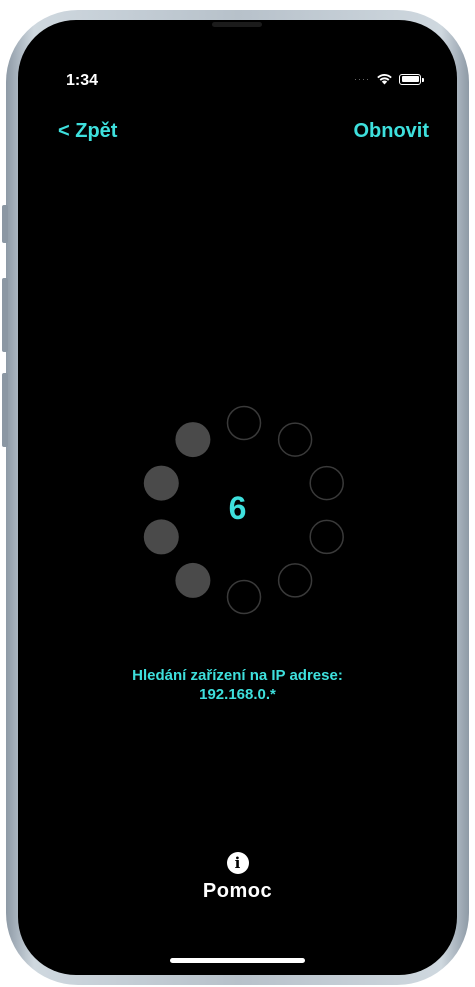 The height and width of the screenshot is (987, 475). I want to click on status-time: 1:34, so click(82, 80).